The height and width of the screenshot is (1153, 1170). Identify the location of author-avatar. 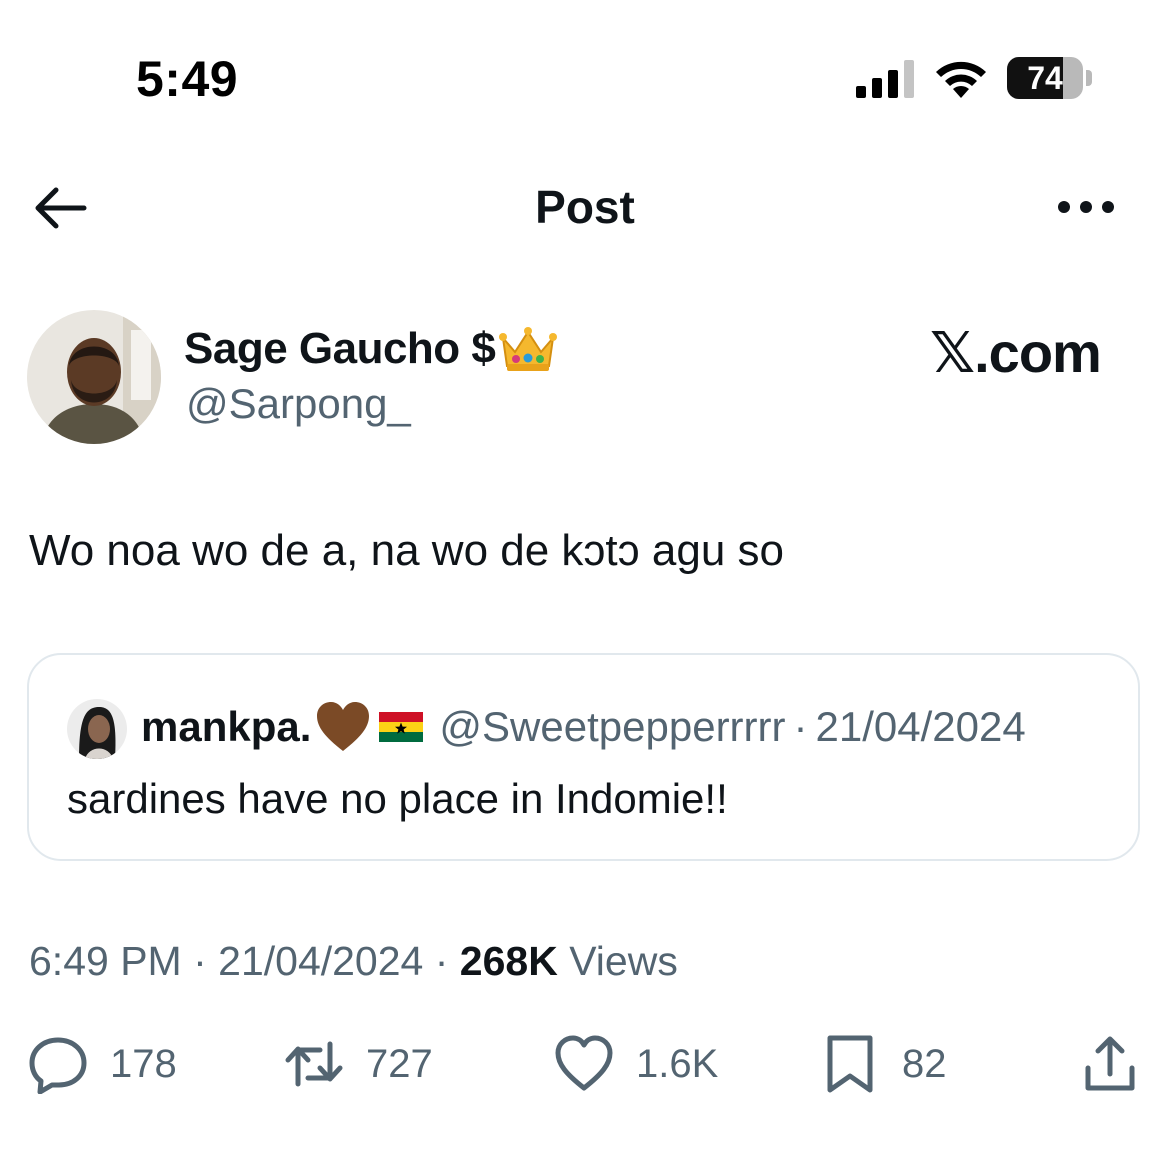
(94, 377).